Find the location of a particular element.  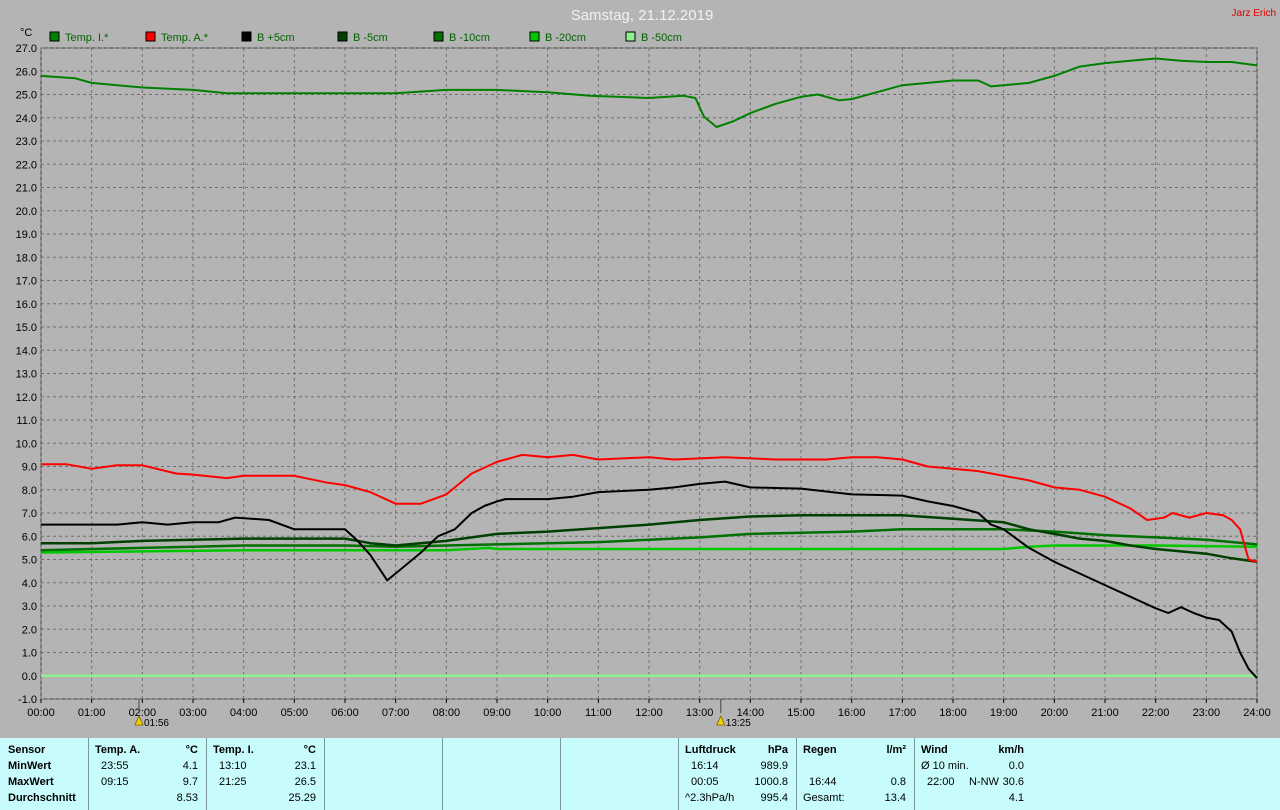

x-tick-label: 11:00 is located at coordinates (598, 713).